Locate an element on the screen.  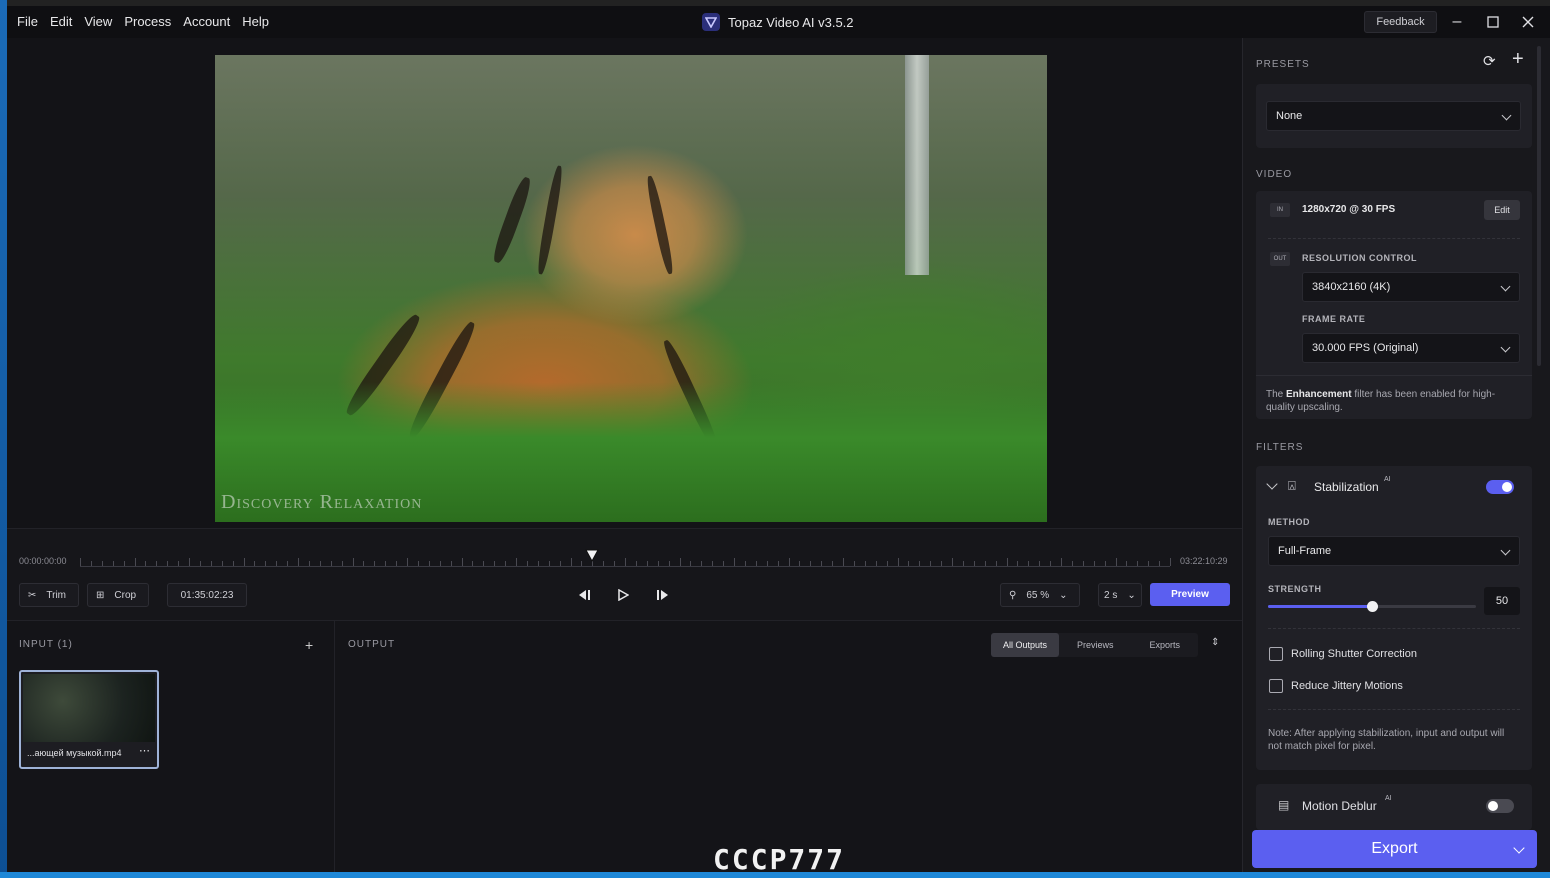
frame-rate-select: 30.000 FPS (Original) is located at coordinates (1411, 348).